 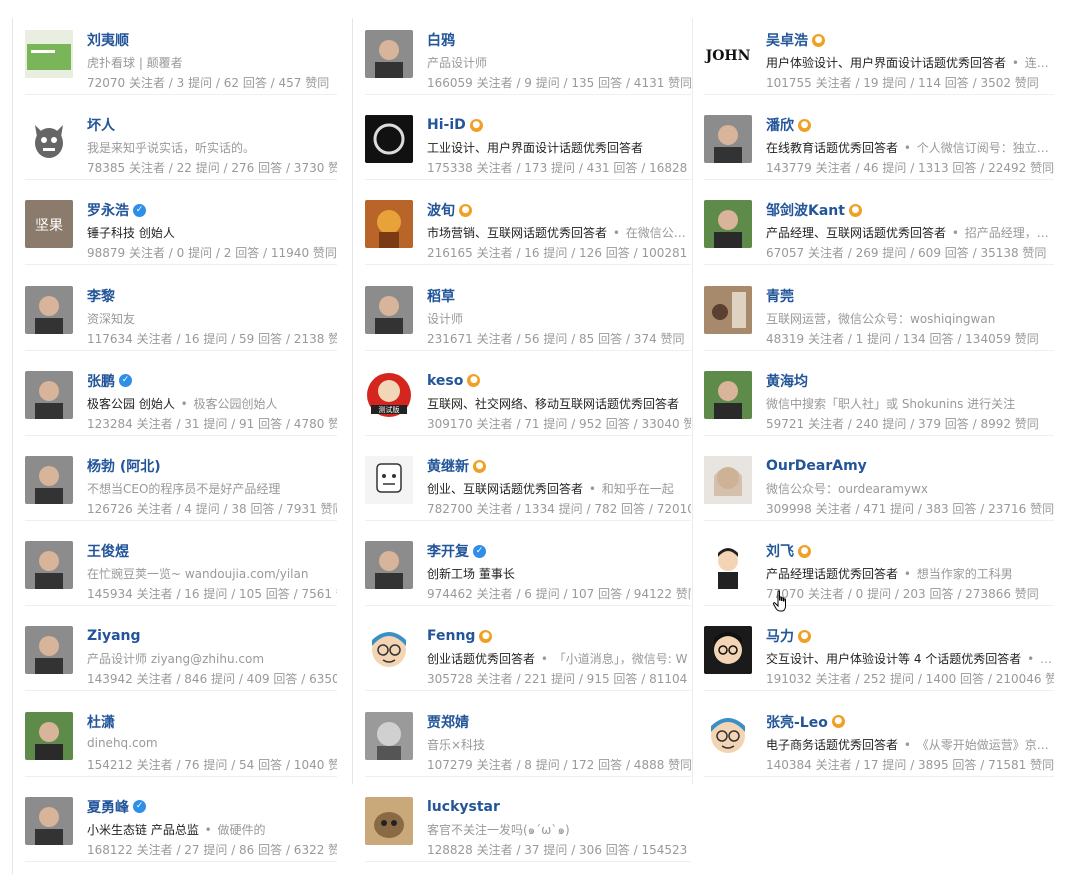 I want to click on user-name-link: 杜潇, so click(x=101, y=722).